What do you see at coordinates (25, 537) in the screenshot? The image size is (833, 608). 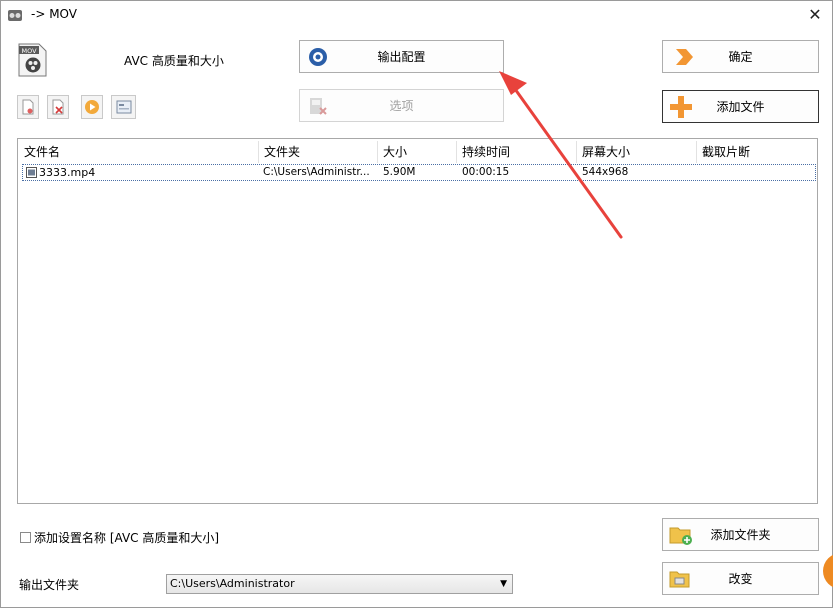 I see `checkbox-box` at bounding box center [25, 537].